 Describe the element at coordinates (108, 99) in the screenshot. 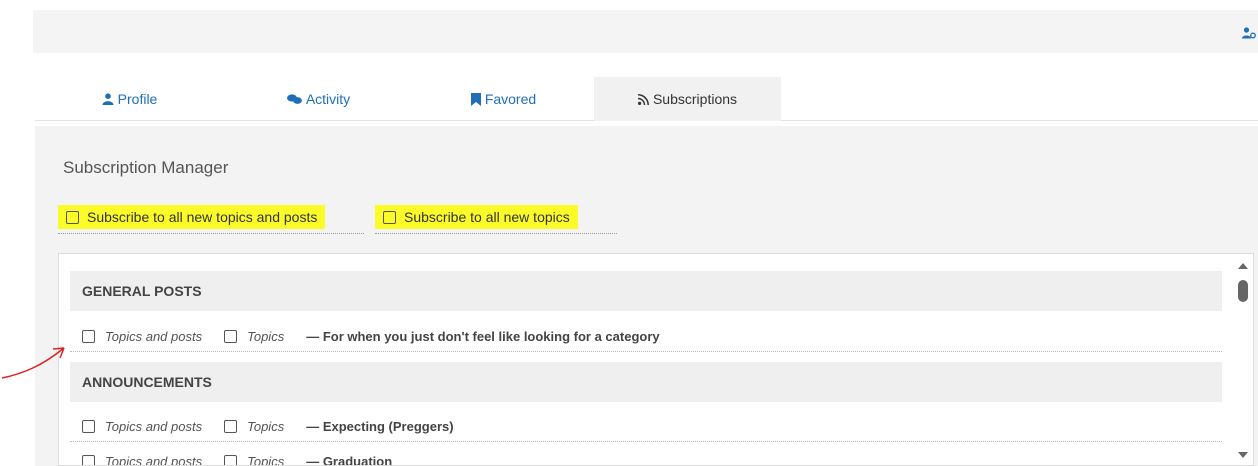

I see `user-icon` at that location.